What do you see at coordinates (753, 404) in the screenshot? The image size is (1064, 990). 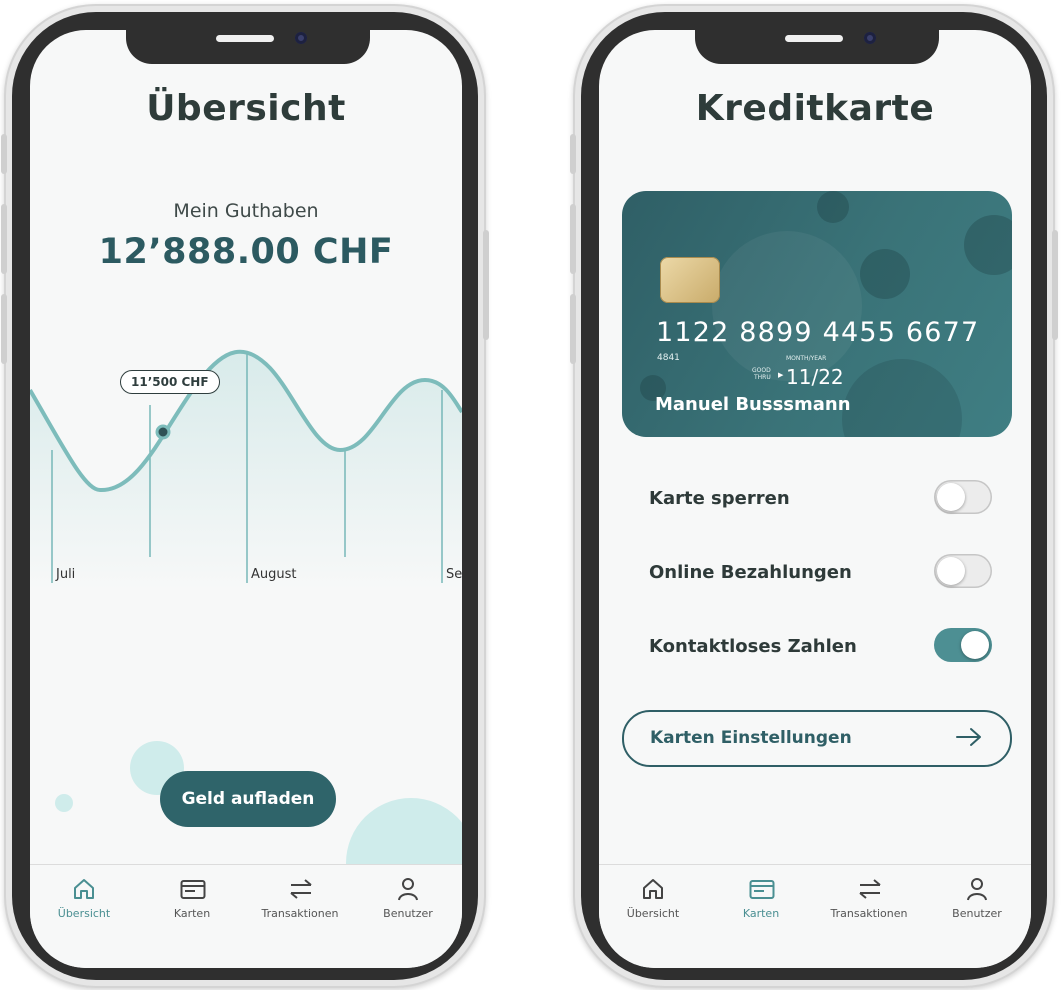 I see `cardholder-name: Manuel Busssmann` at bounding box center [753, 404].